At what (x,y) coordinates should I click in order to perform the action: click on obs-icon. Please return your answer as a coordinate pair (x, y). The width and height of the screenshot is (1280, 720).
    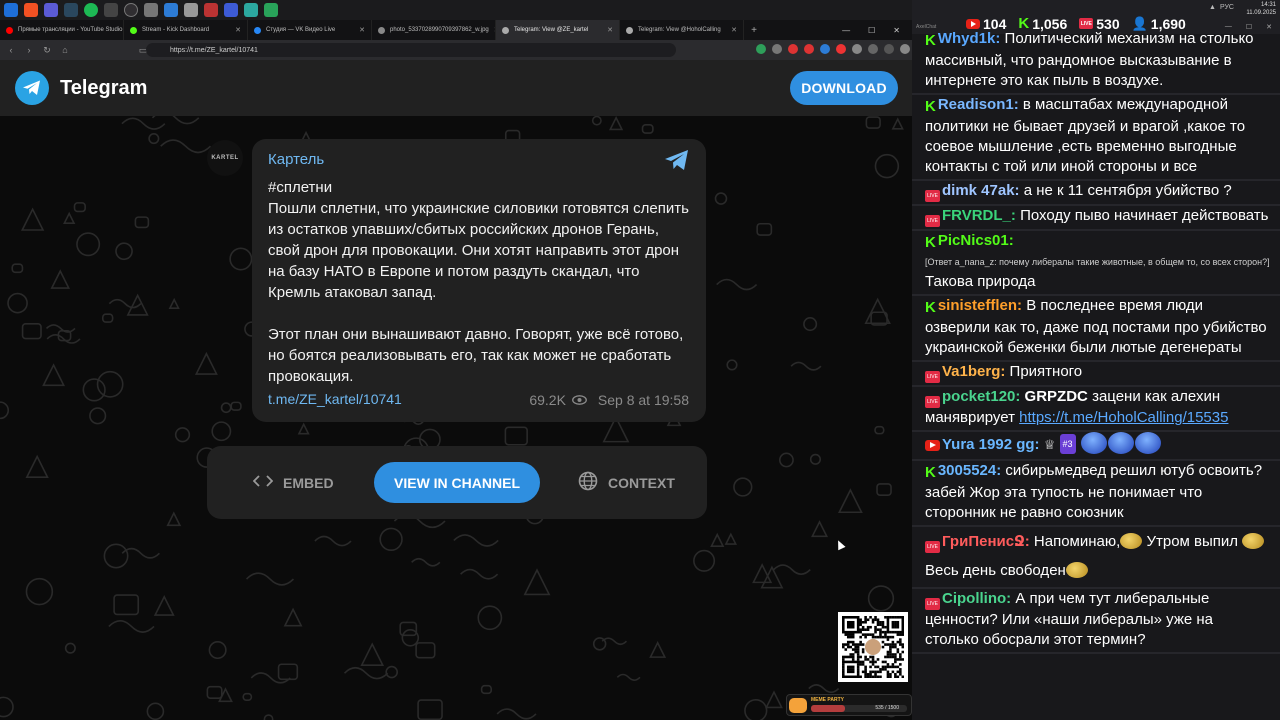
    Looking at the image, I should click on (131, 10).